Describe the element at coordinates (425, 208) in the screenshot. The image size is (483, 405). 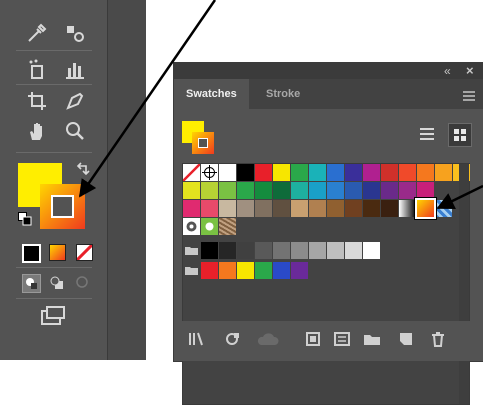
I see `swatch-gradient-selected` at that location.